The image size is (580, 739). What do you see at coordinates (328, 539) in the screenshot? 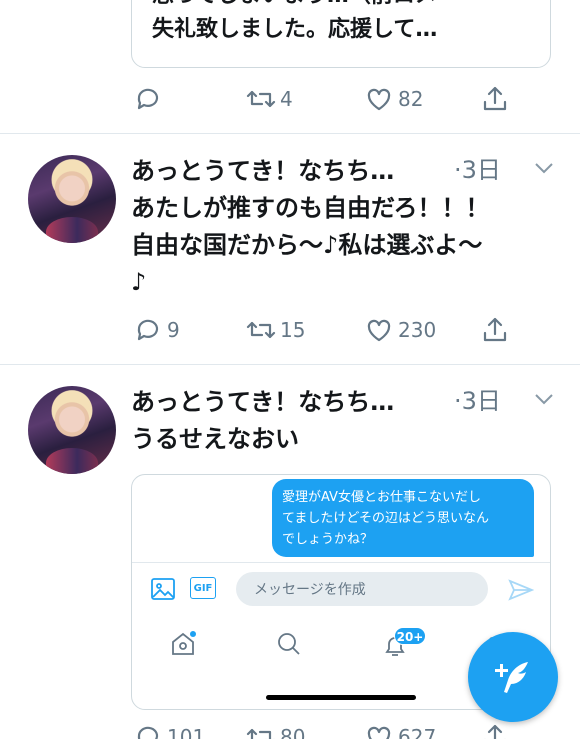
I see `dm-message-line: でしょうかね？` at bounding box center [328, 539].